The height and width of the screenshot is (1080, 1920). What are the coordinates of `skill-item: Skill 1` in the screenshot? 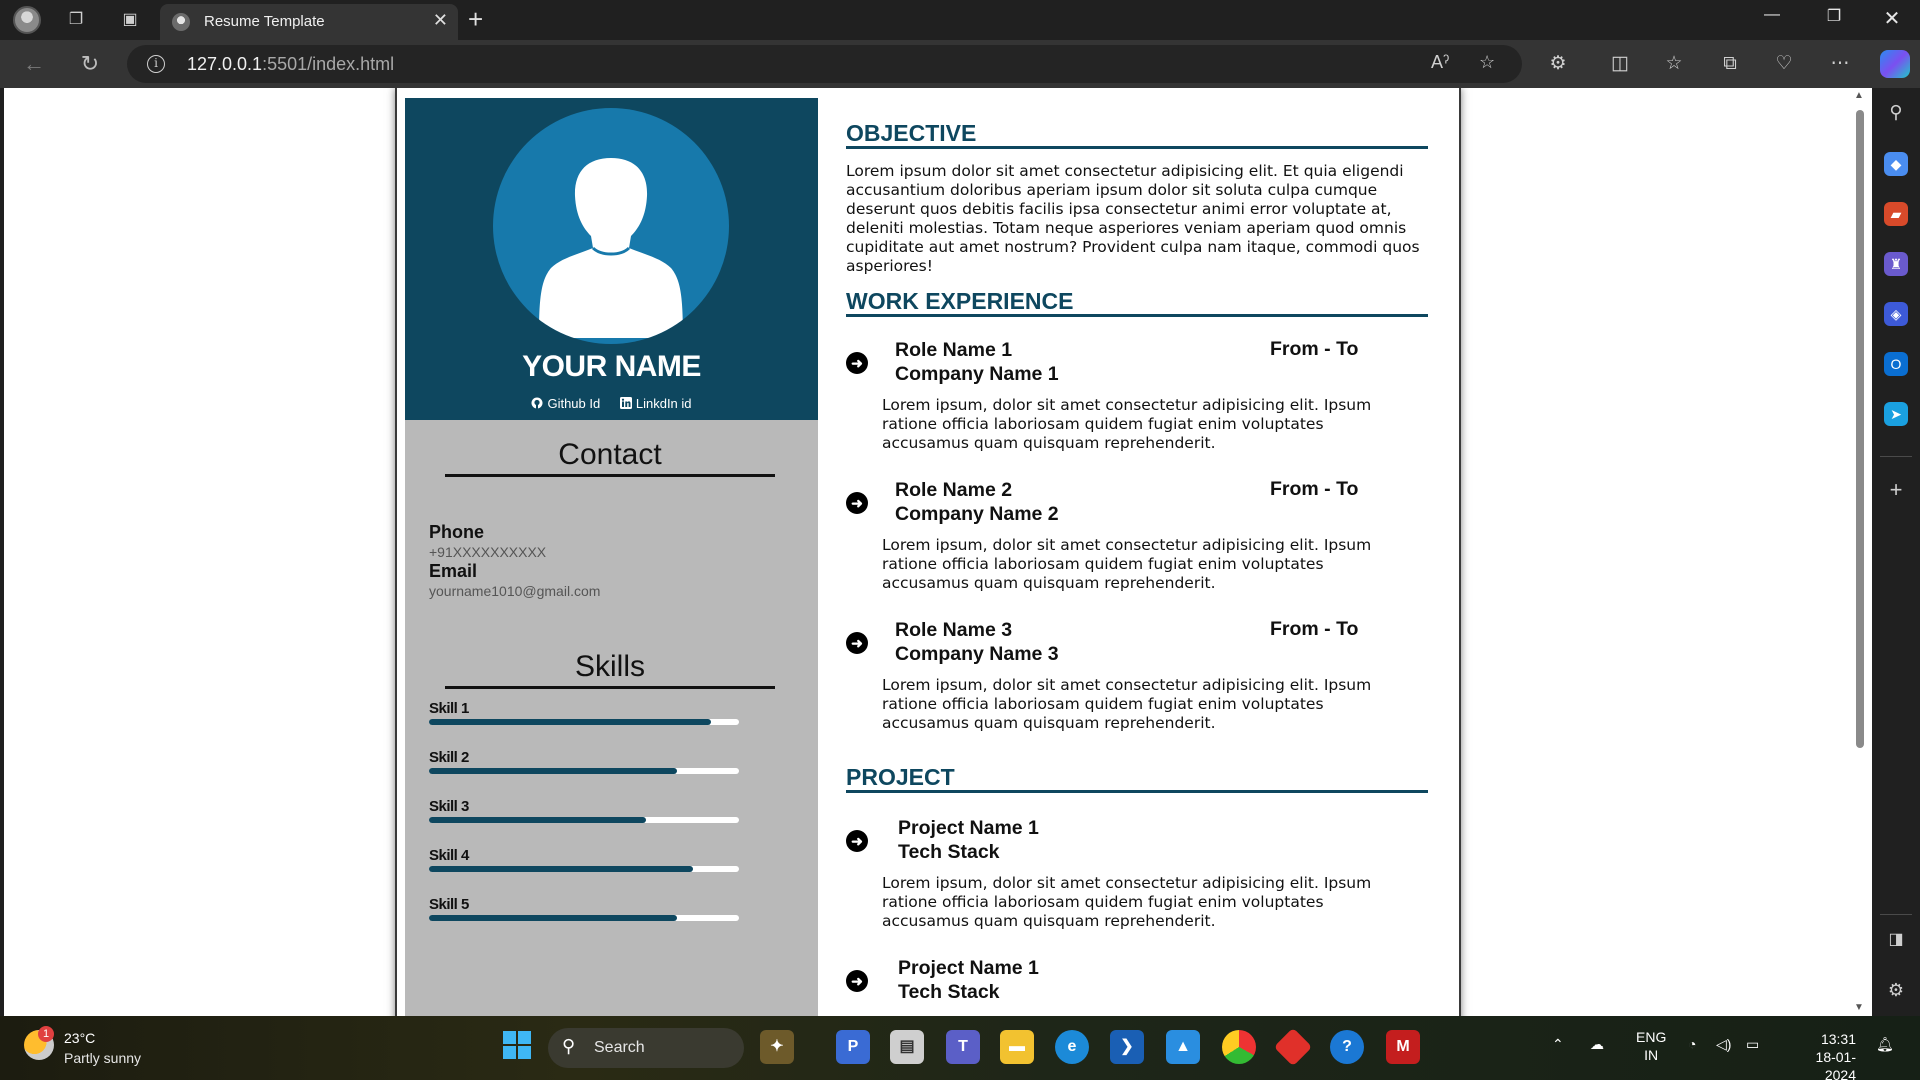 It's located at (584, 712).